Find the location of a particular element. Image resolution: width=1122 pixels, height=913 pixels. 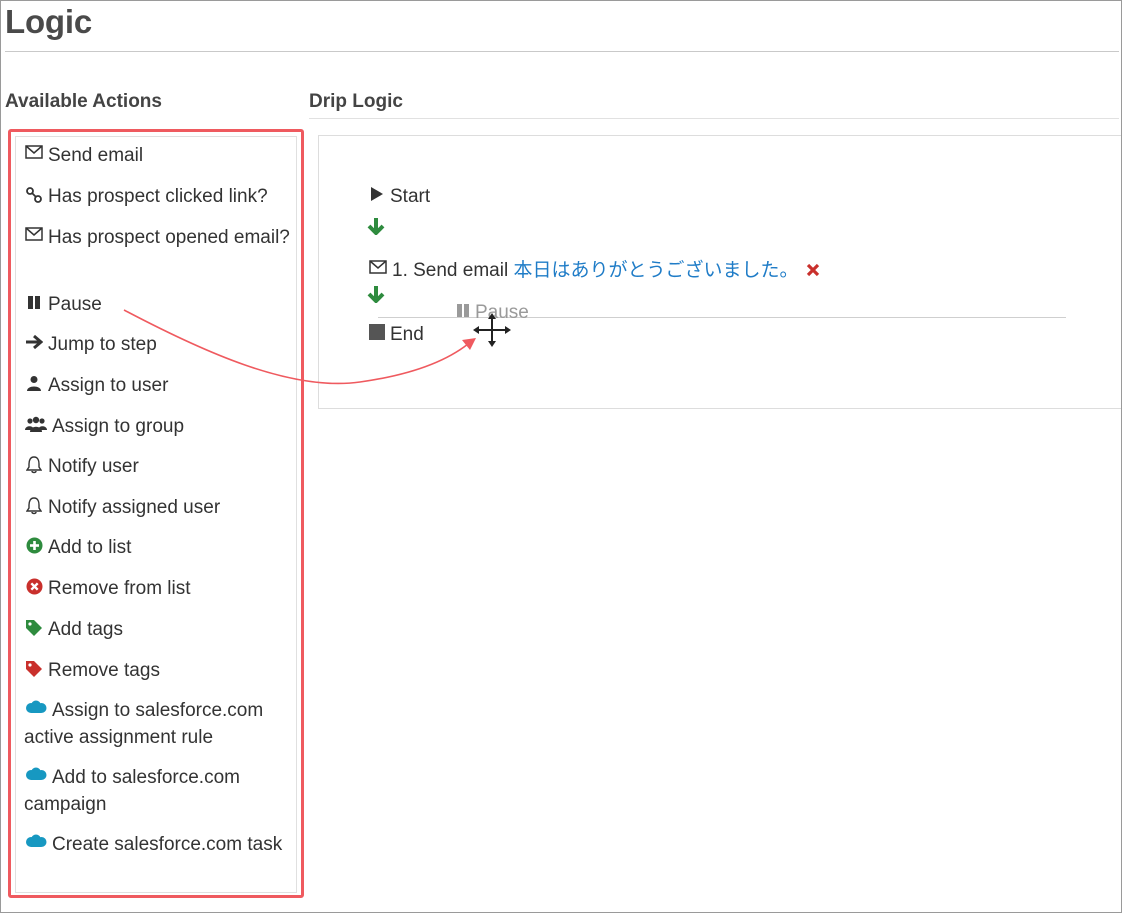

available-actions-heading: Available Actions is located at coordinates (83, 101).